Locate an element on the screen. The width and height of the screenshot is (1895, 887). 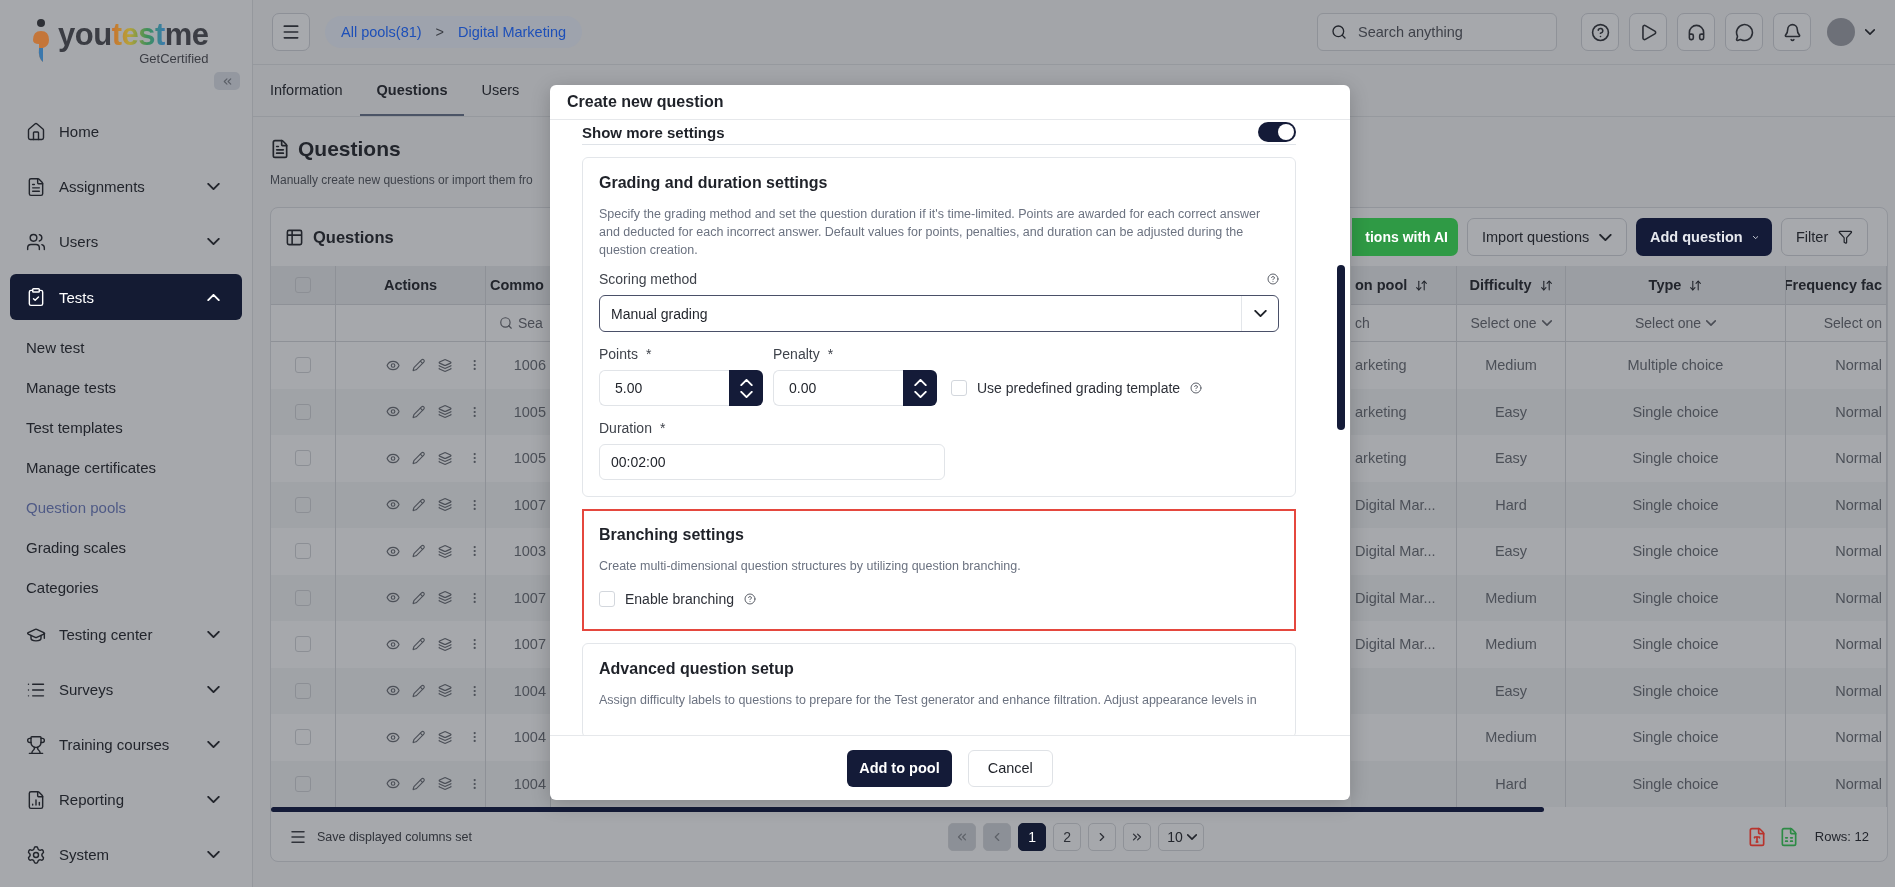
sidebar-item: Testing center is located at coordinates (126, 634).